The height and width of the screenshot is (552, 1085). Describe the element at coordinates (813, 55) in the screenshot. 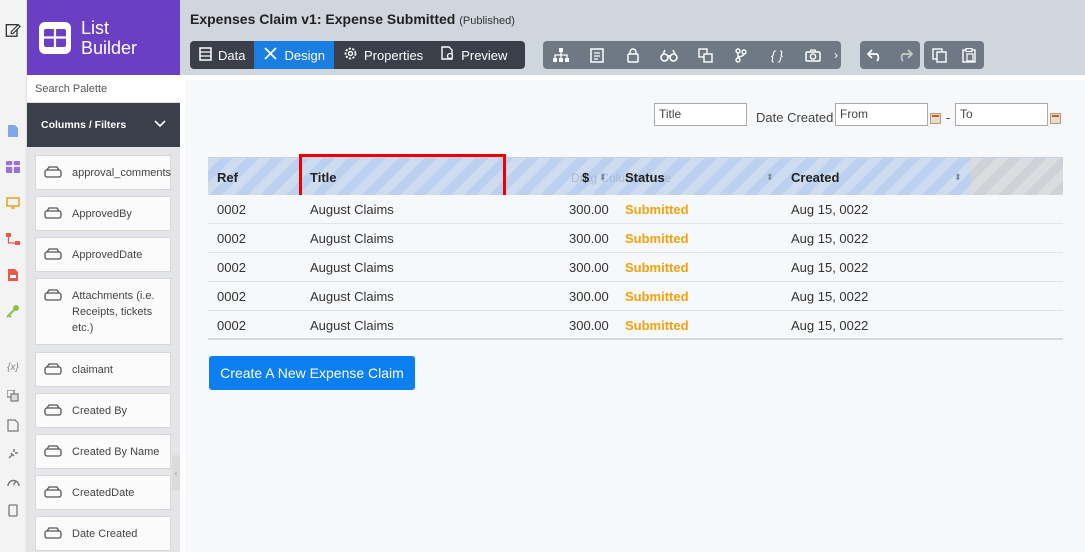

I see `camera-icon` at that location.